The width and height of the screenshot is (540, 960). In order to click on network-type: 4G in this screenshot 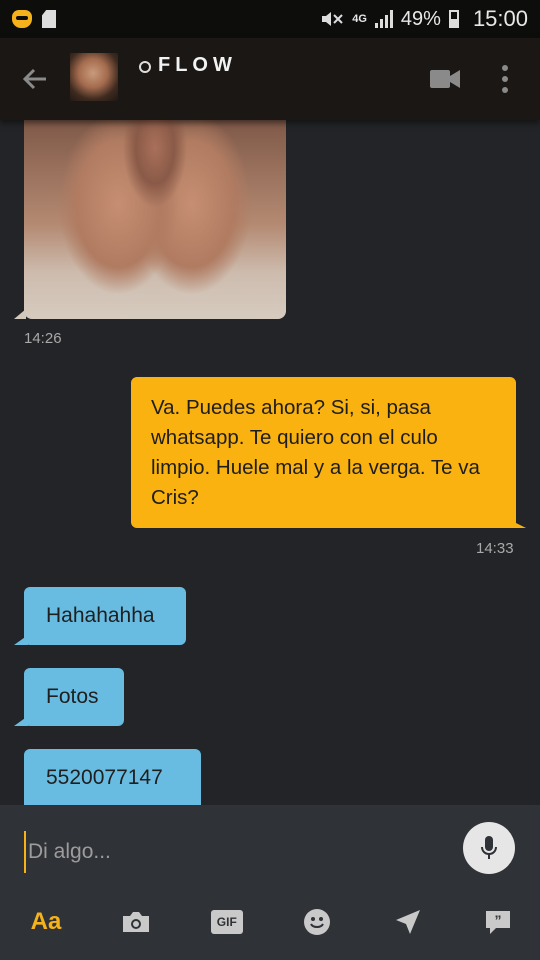, I will do `click(359, 19)`.